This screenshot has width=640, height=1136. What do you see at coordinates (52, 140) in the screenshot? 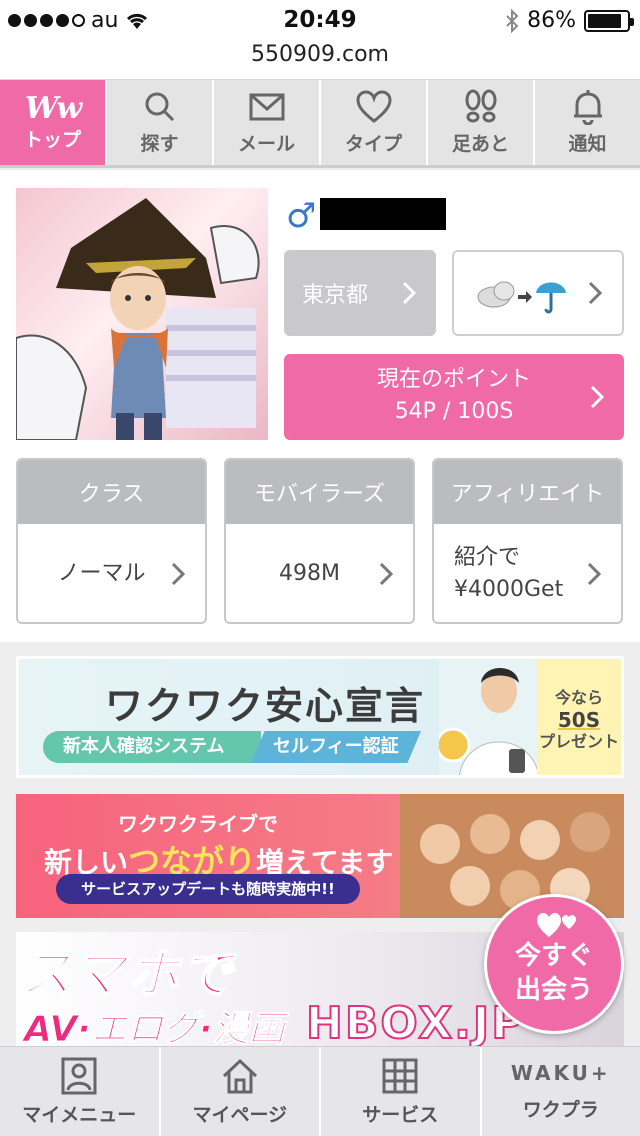
I see `nav-top-label: トップ` at bounding box center [52, 140].